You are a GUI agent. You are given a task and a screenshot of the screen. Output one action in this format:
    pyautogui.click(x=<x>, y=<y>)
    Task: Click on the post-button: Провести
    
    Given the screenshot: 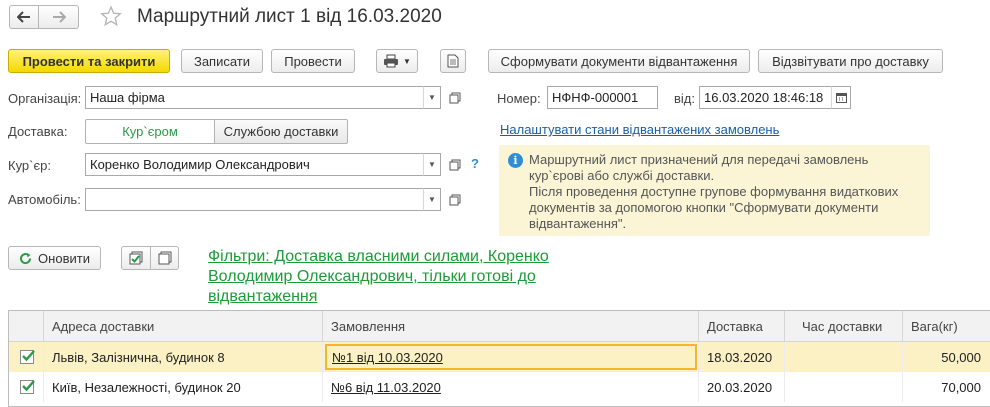 What is the action you would take?
    pyautogui.click(x=313, y=61)
    